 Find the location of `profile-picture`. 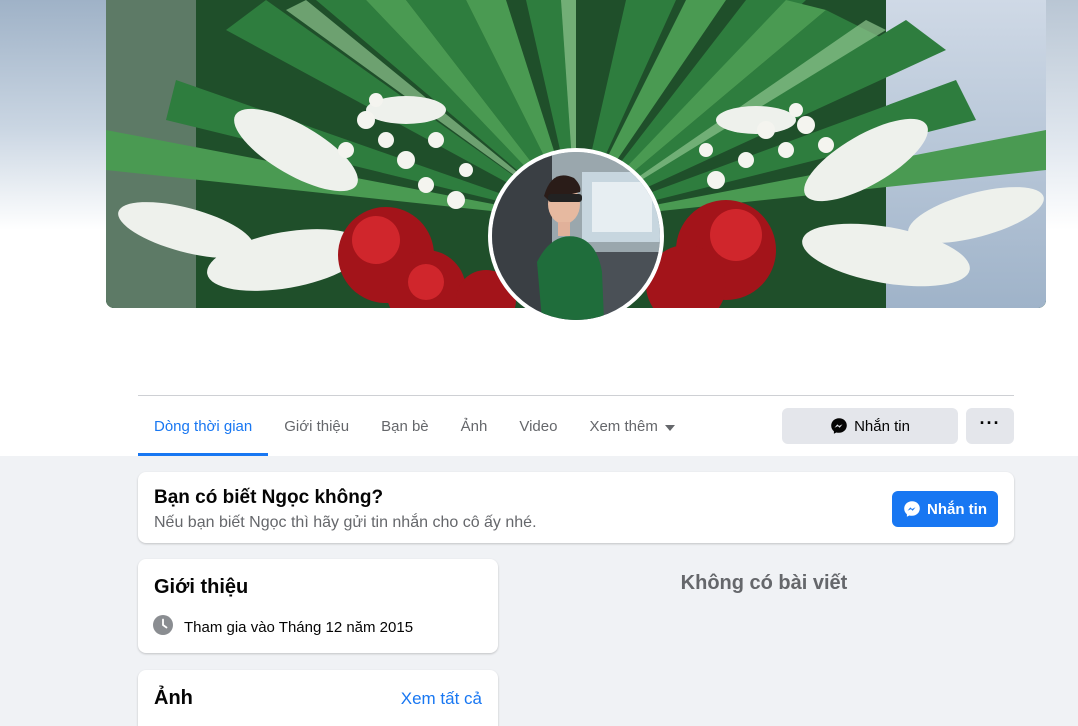

profile-picture is located at coordinates (576, 236).